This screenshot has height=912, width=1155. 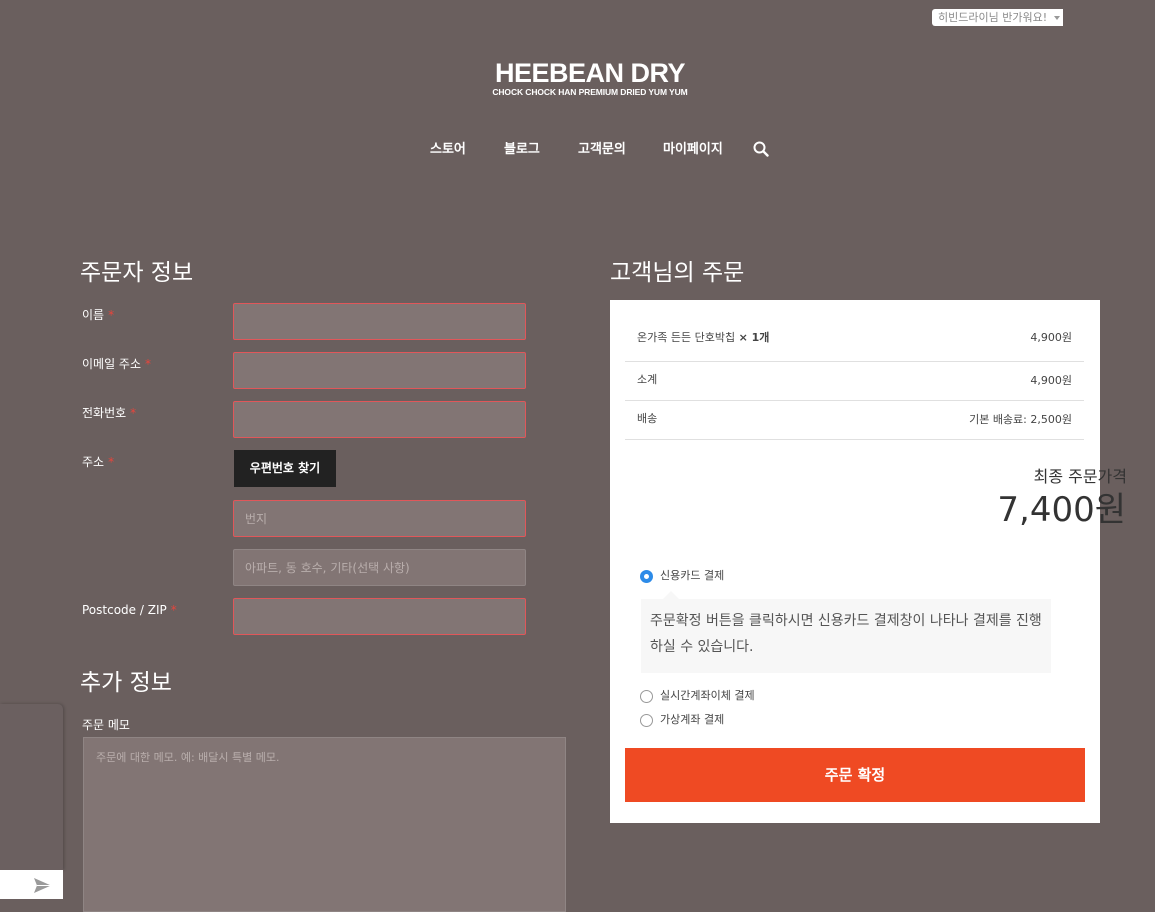 I want to click on search-icon, so click(x=761, y=149).